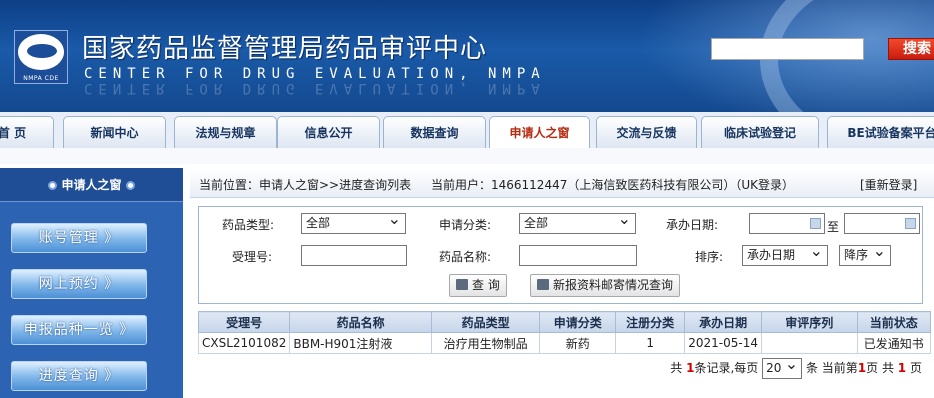 Image resolution: width=934 pixels, height=398 pixels. I want to click on nav-tab-clinical-trial: 临床试验登记, so click(760, 132).